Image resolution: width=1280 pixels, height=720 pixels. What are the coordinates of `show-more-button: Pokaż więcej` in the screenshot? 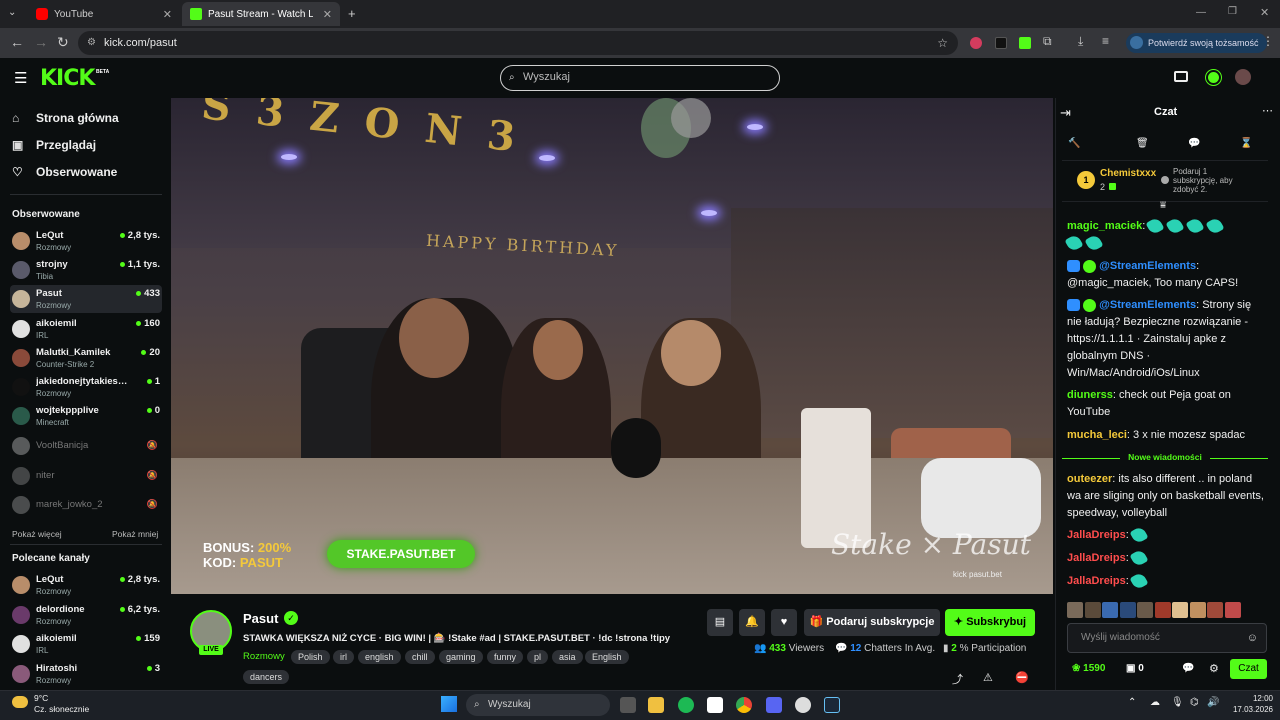 It's located at (37, 534).